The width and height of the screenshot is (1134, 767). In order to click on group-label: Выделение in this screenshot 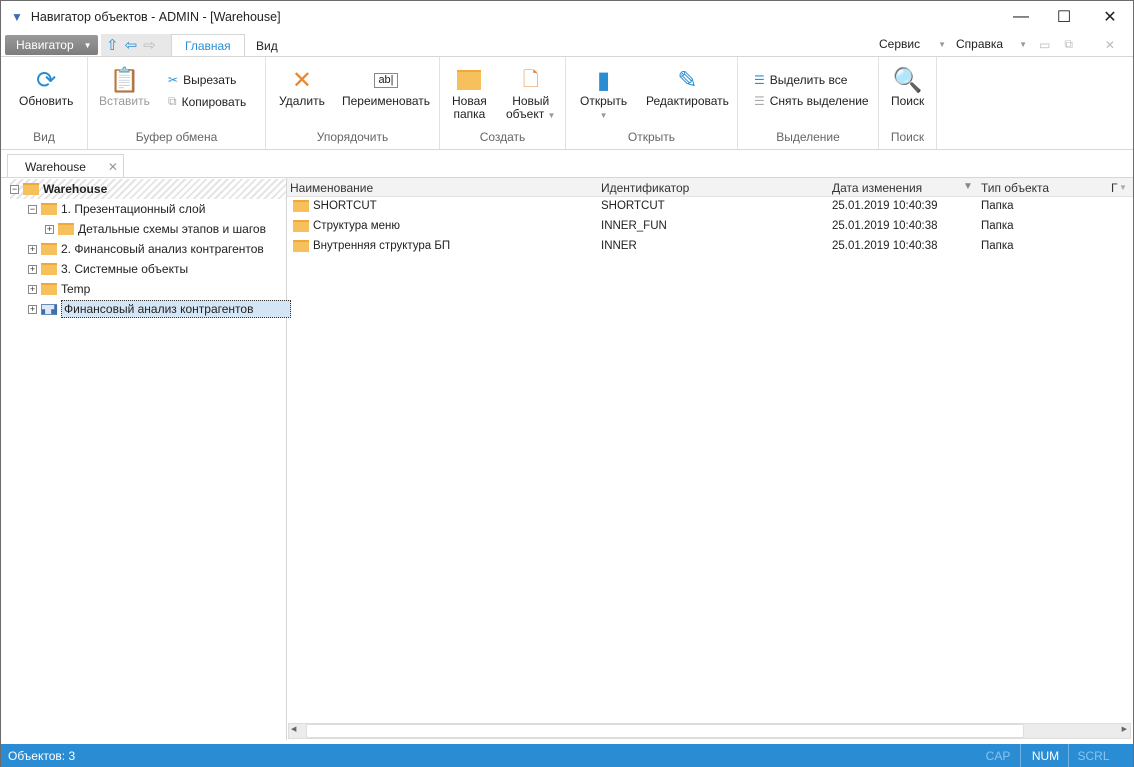, I will do `click(808, 137)`.